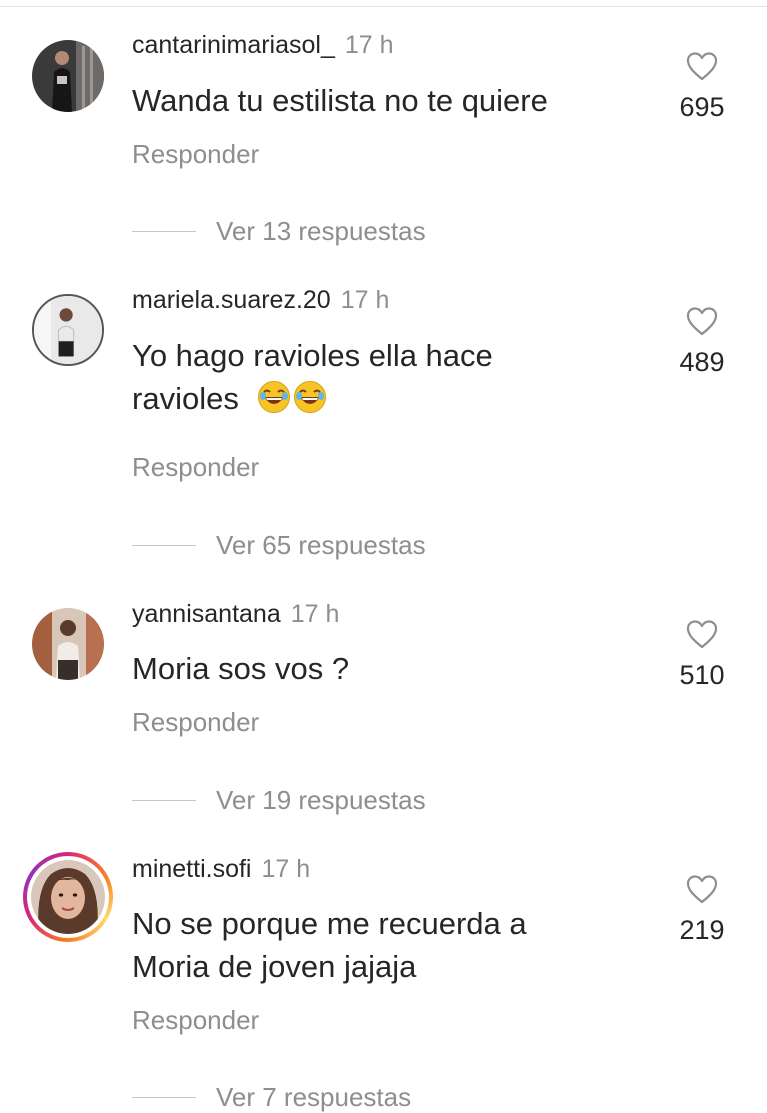  Describe the element at coordinates (241, 668) in the screenshot. I see `comment-text: Moria sos vos ?` at that location.